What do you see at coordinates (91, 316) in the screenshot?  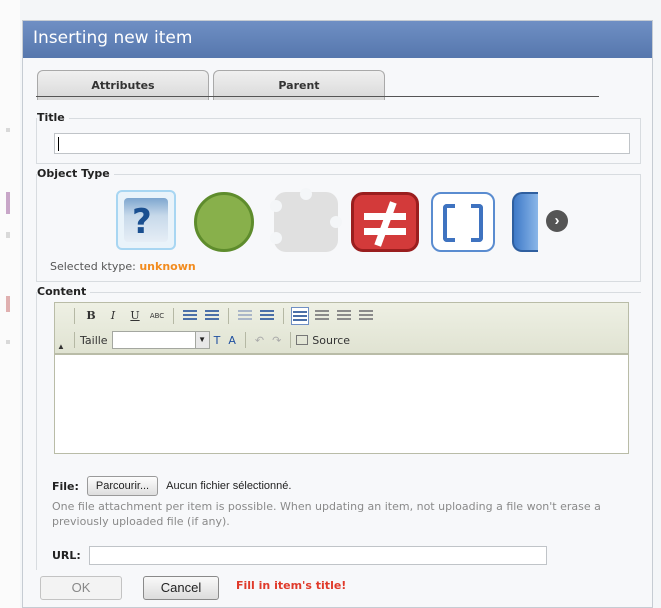 I see `bold-button: B` at bounding box center [91, 316].